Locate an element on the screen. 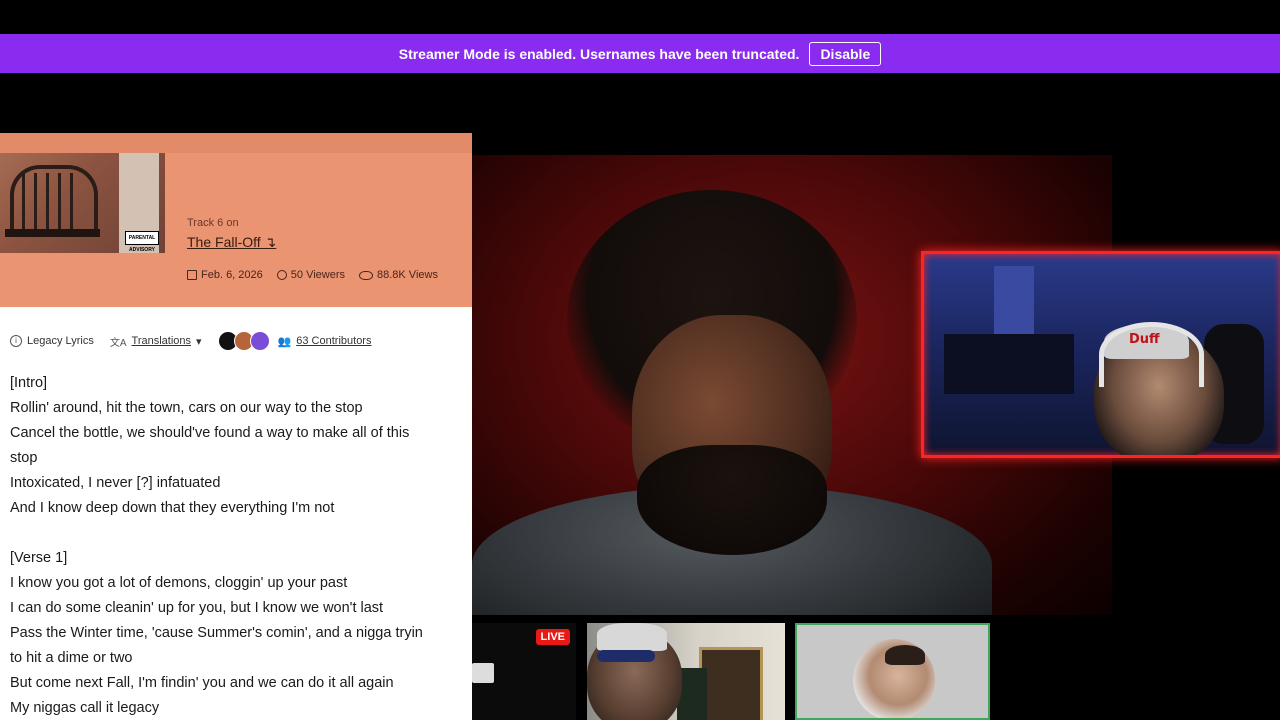  viewers-text: 50 Viewers is located at coordinates (317, 275).